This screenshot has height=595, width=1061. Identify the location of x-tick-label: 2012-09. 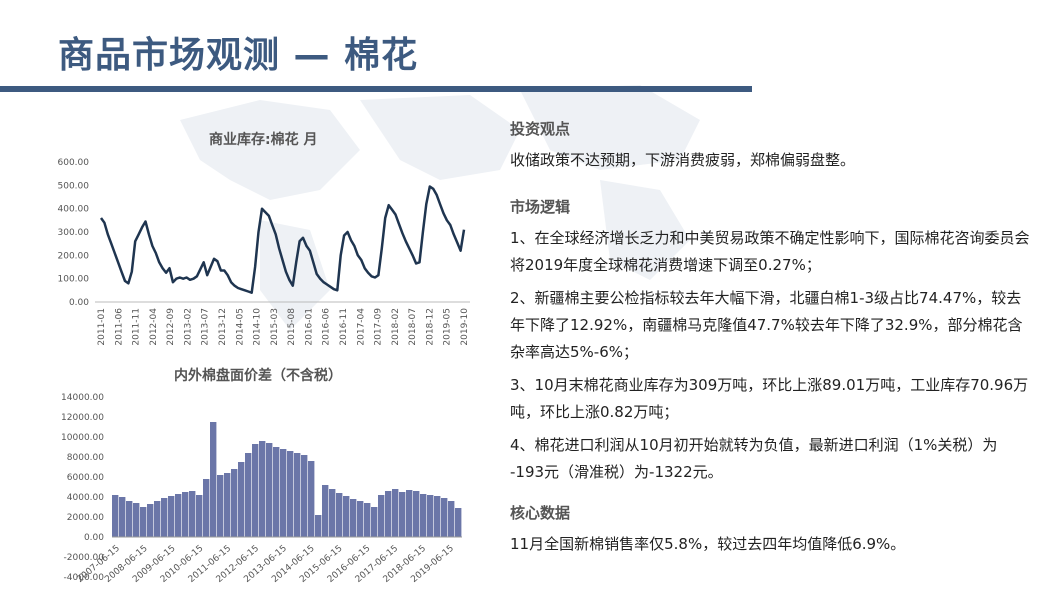
(171, 327).